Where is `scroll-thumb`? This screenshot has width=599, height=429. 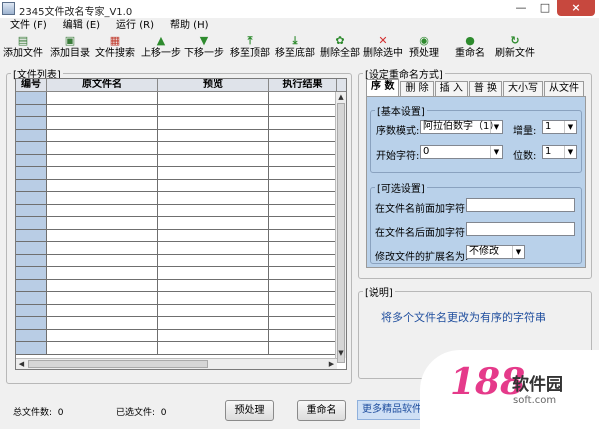
scroll-thumb is located at coordinates (341, 233).